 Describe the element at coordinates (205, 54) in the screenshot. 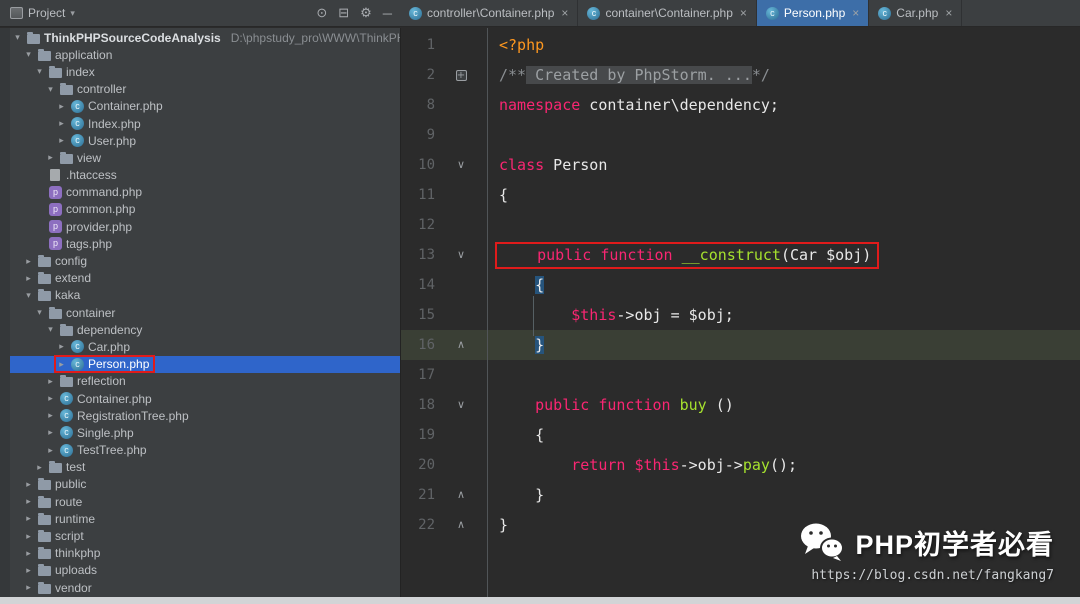

I see `tree-item-application: ▾ application` at that location.